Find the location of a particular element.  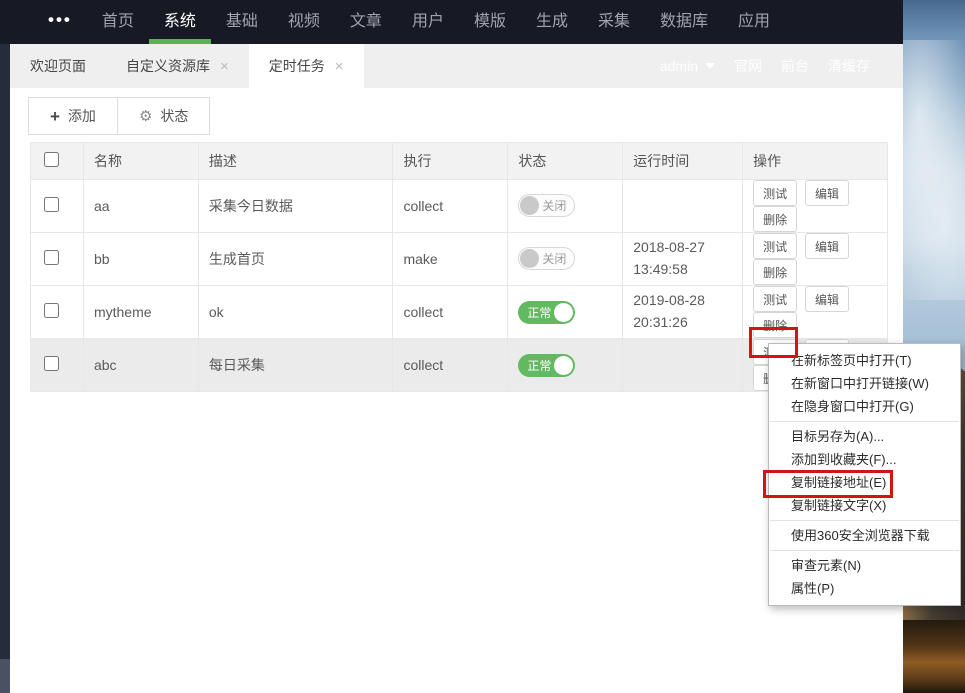

tab: 定时任务 × is located at coordinates (306, 66).